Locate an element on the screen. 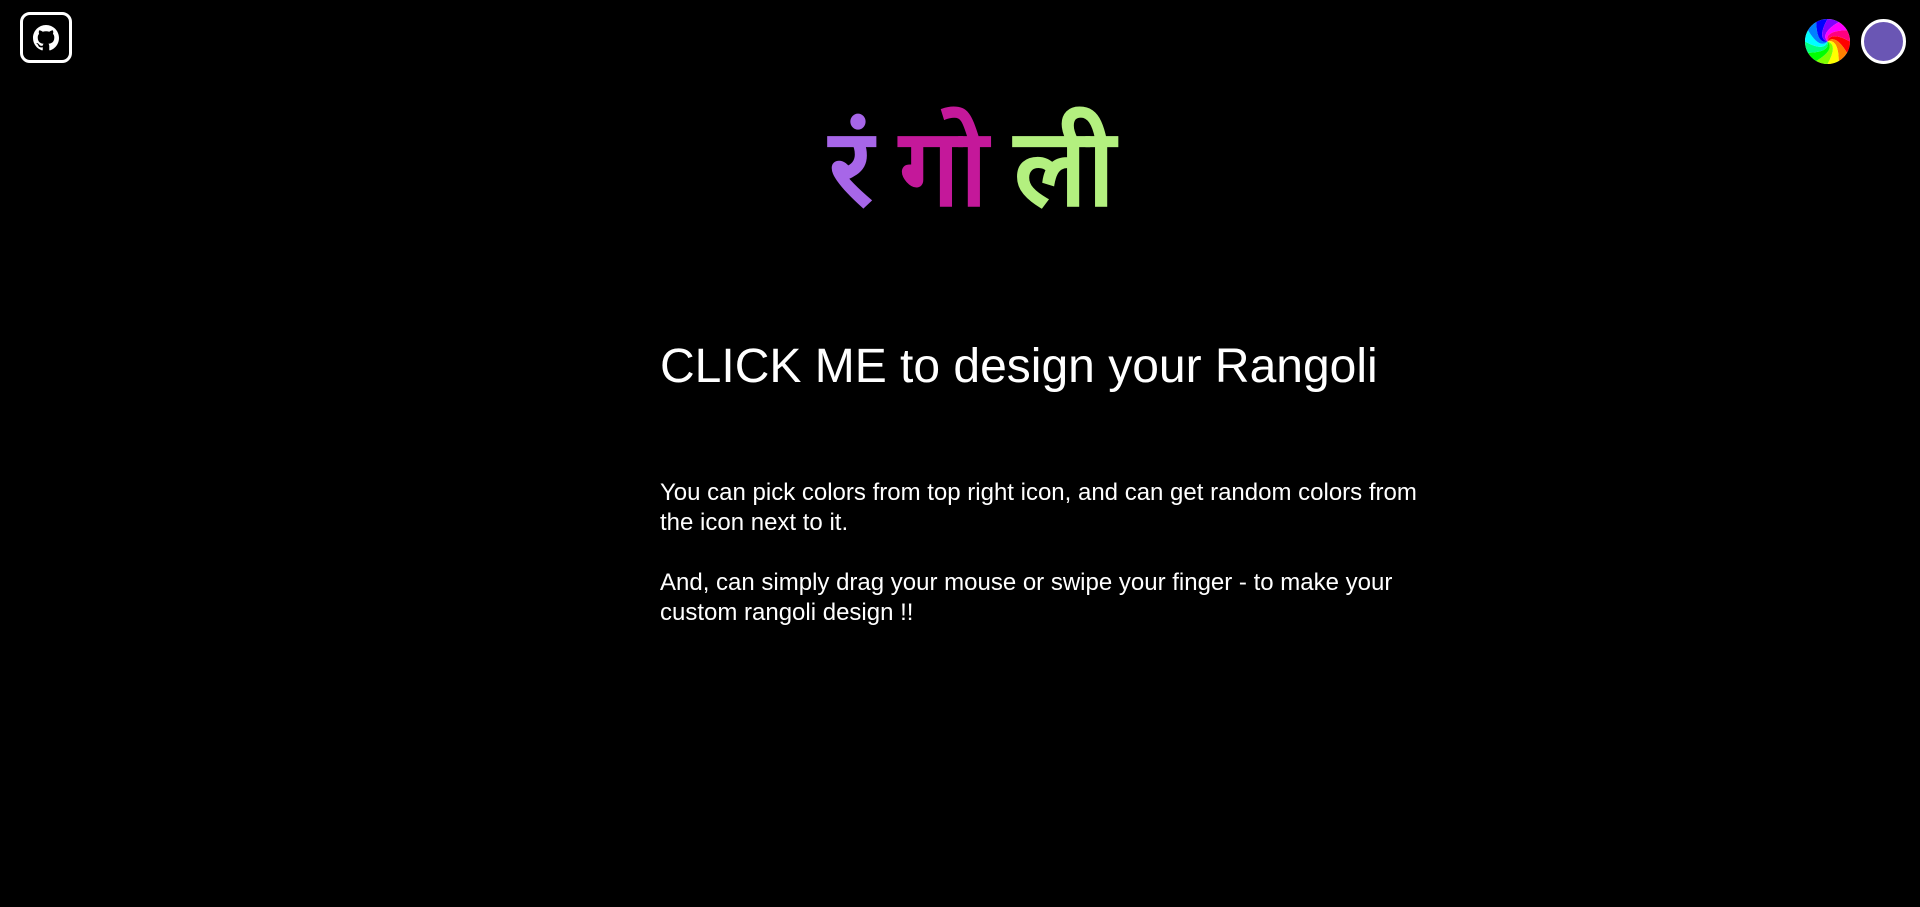  design-rangoli-button: CLICK ME to design your Rangoli is located at coordinates (1019, 367).